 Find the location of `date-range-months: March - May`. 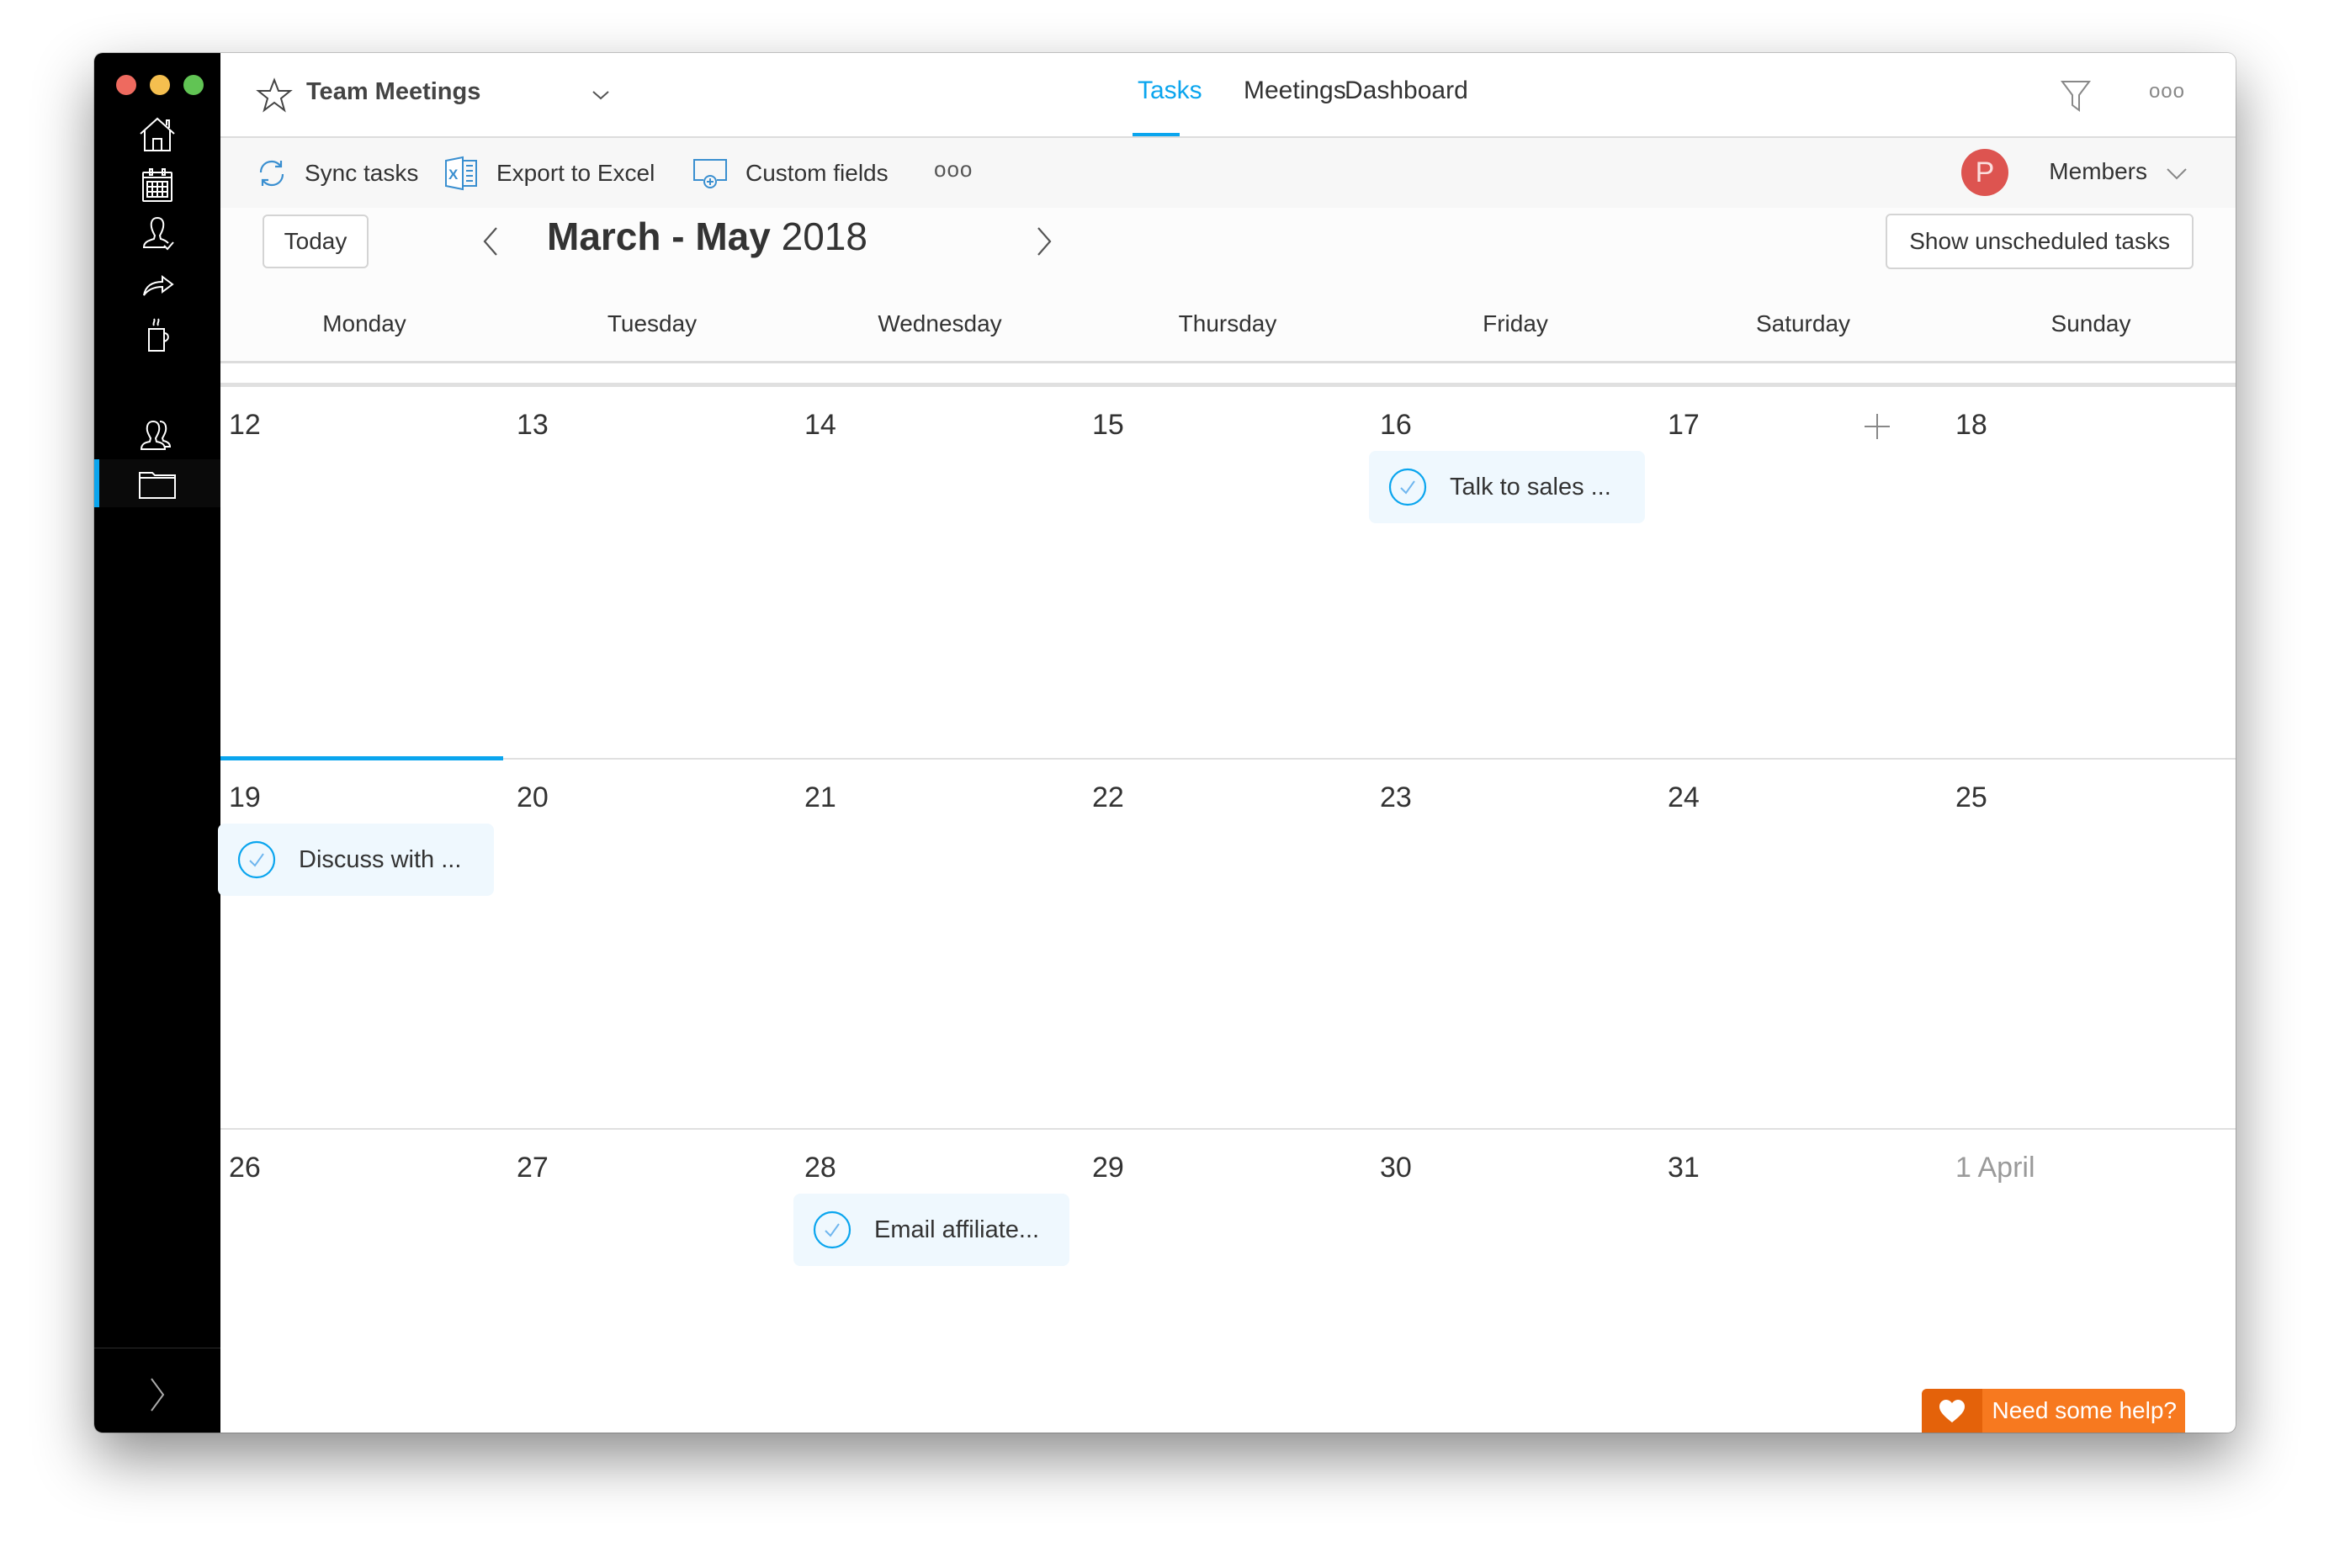

date-range-months: March - May is located at coordinates (659, 236).